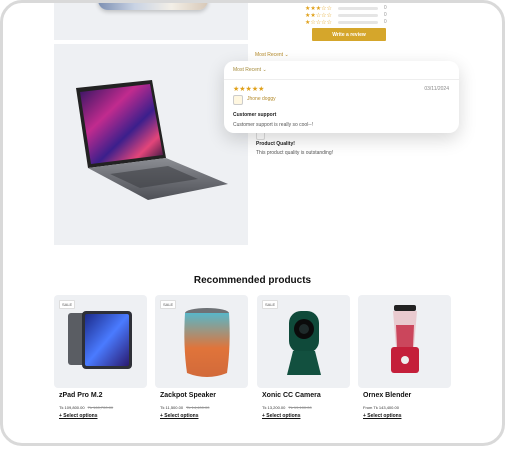 Image resolution: width=513 pixels, height=450 pixels. What do you see at coordinates (188, 395) in the screenshot?
I see `product-name: Zackpot Speaker` at bounding box center [188, 395].